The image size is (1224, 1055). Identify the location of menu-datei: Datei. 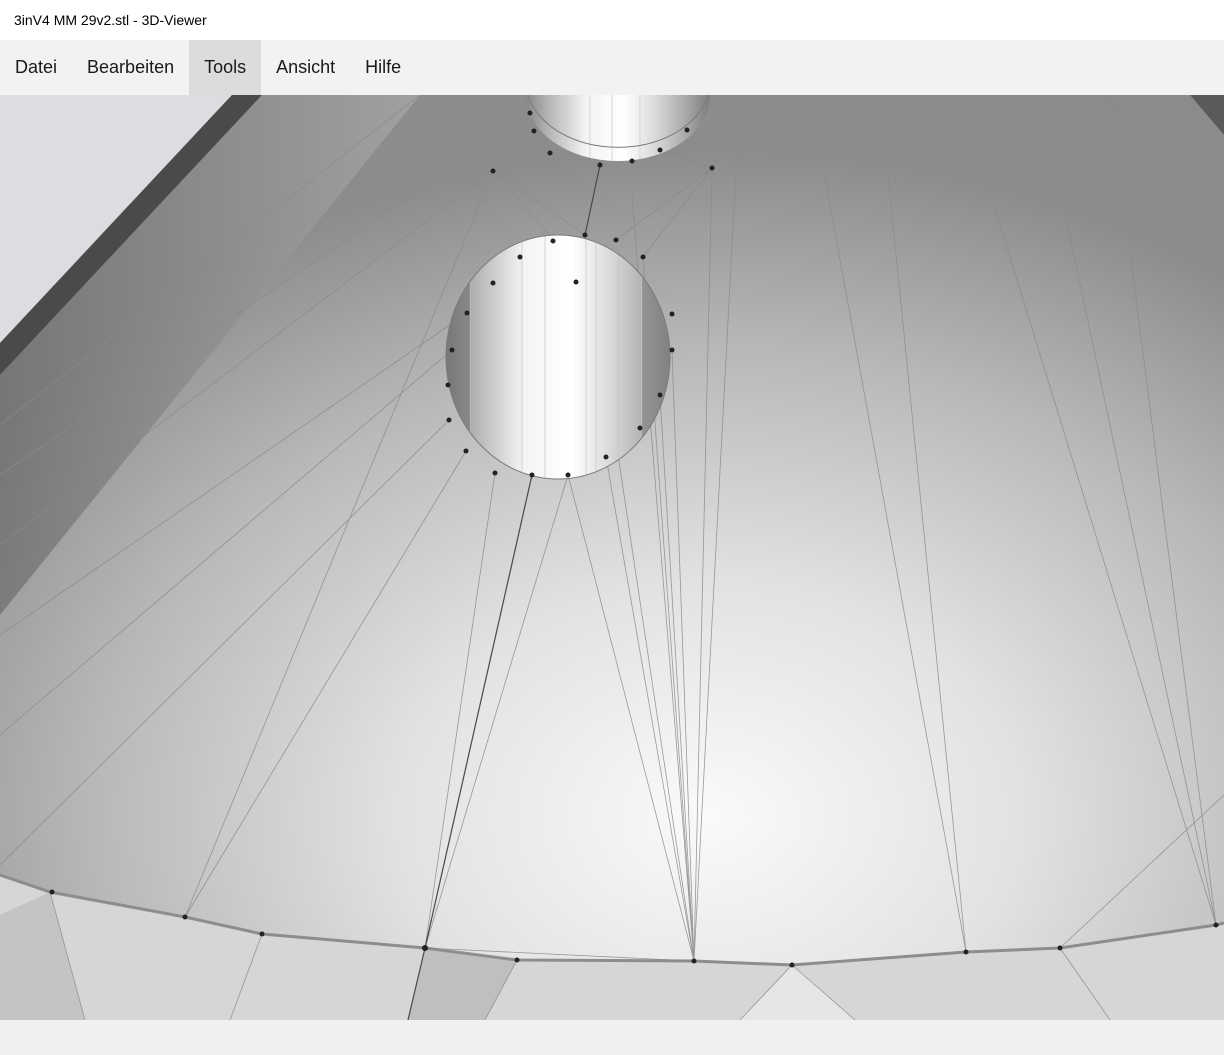
(36, 67).